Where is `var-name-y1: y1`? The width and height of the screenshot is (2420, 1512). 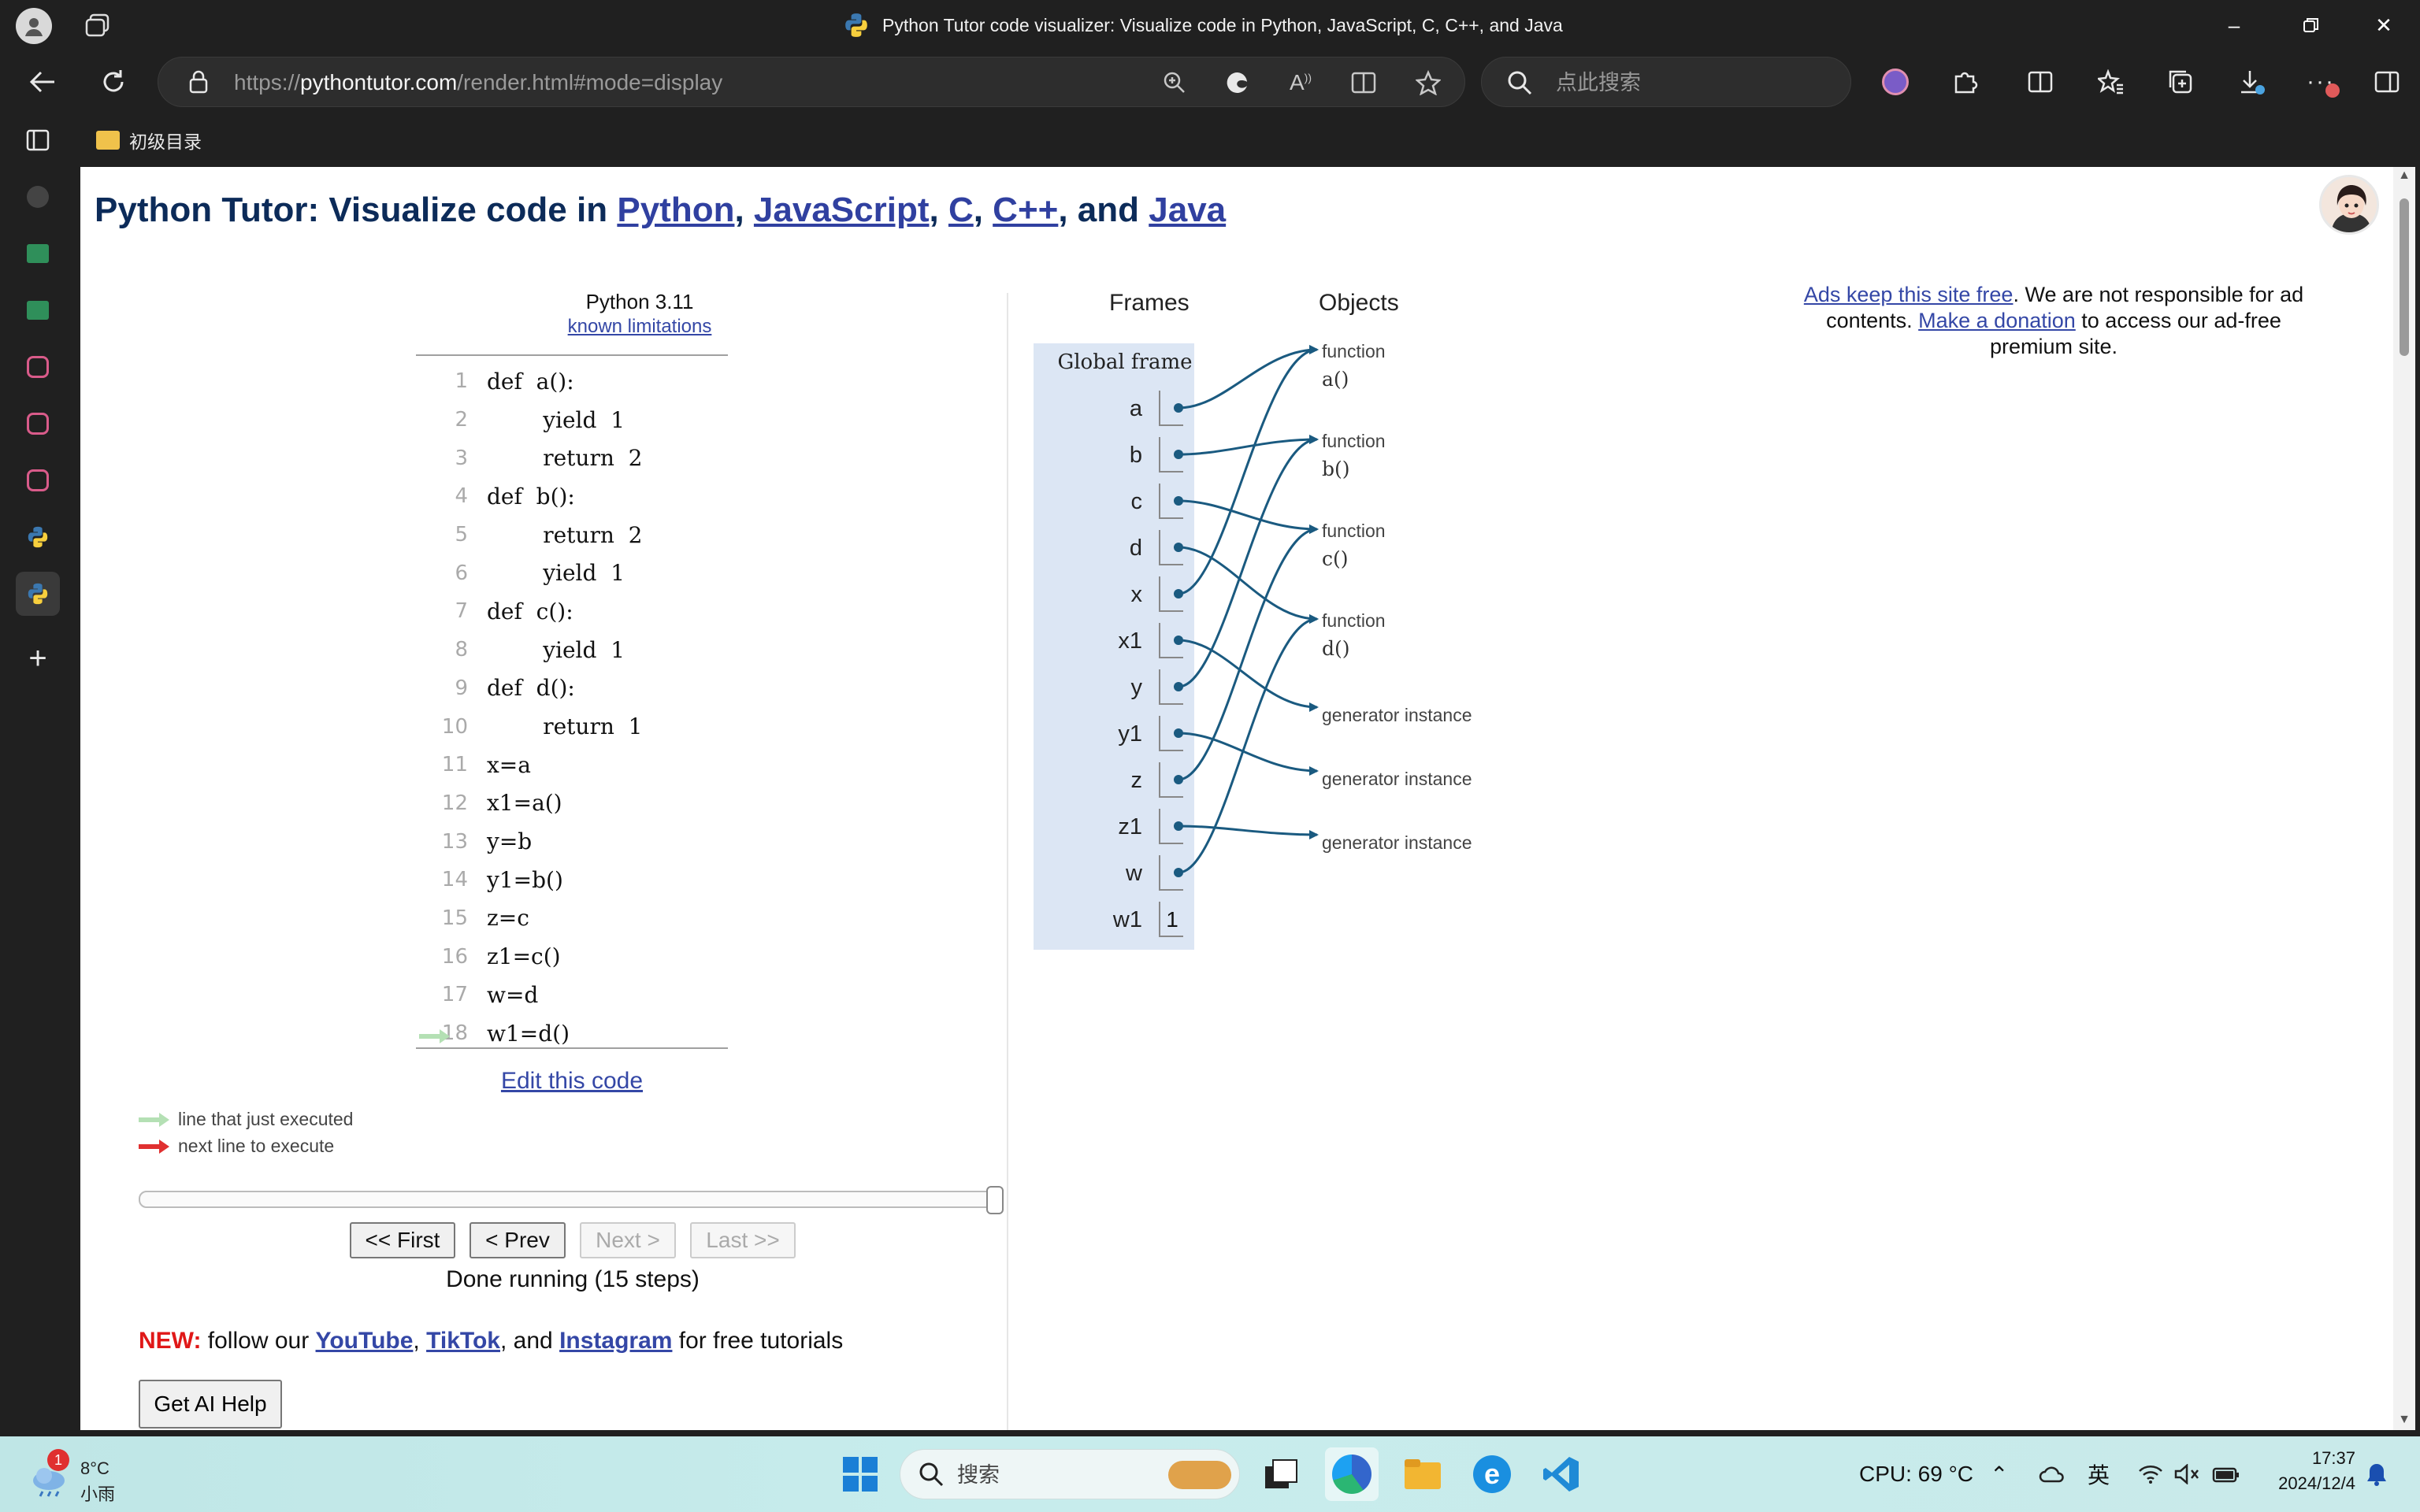 var-name-y1: y1 is located at coordinates (1130, 734).